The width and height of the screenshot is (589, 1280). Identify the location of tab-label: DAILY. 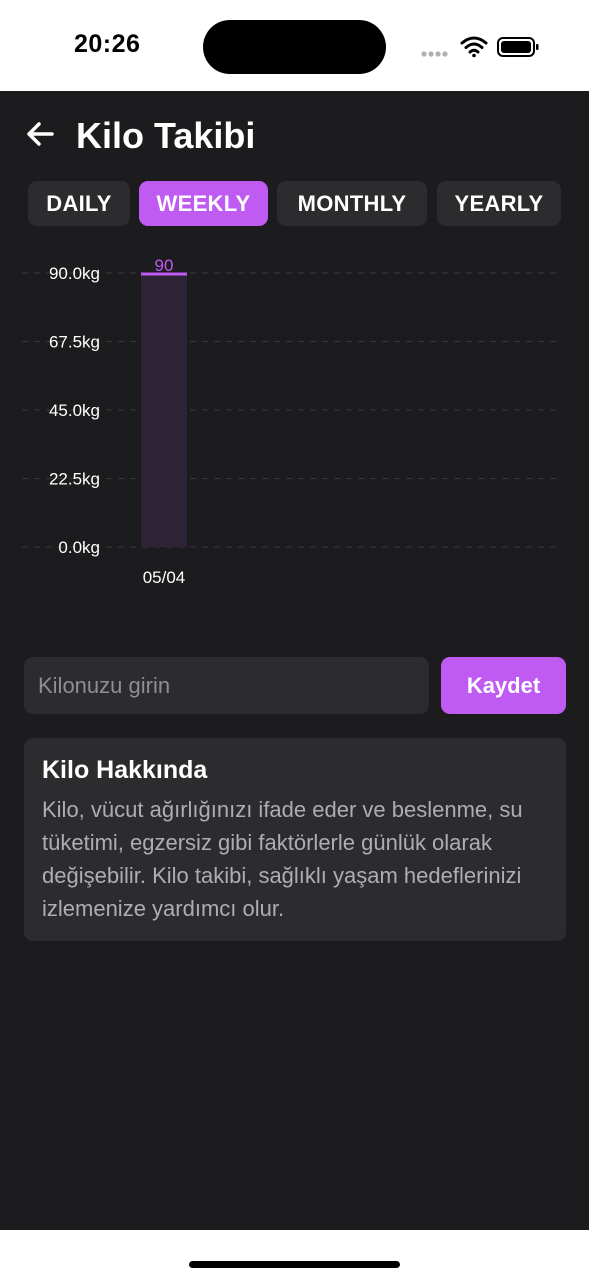
(79, 203).